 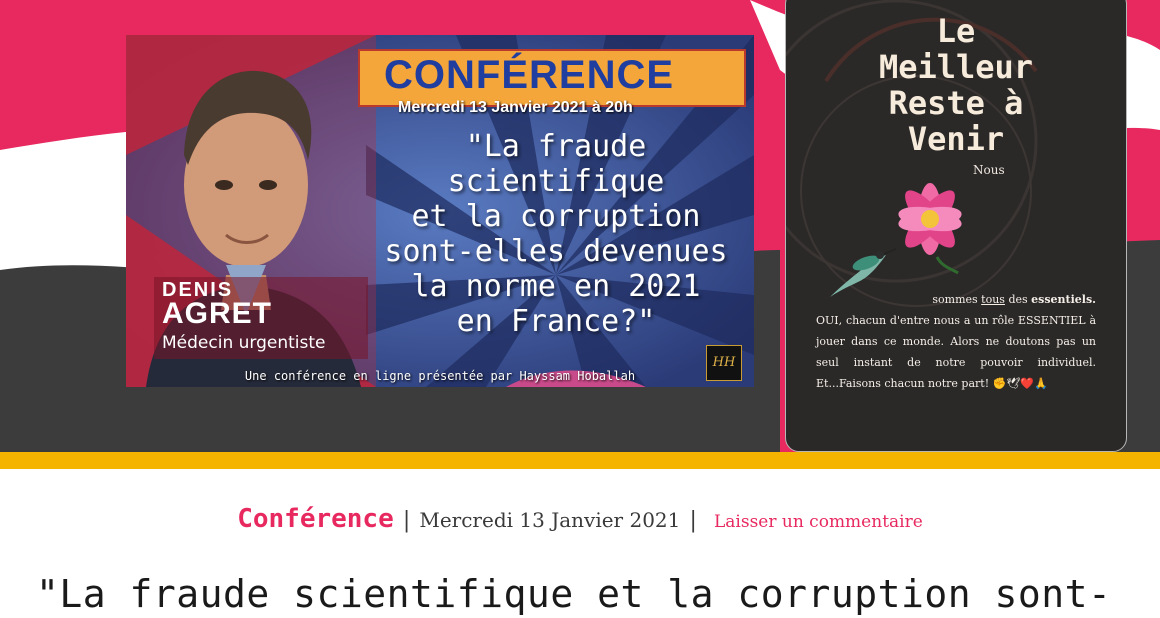 I want to click on hh-logo: HH, so click(x=724, y=363).